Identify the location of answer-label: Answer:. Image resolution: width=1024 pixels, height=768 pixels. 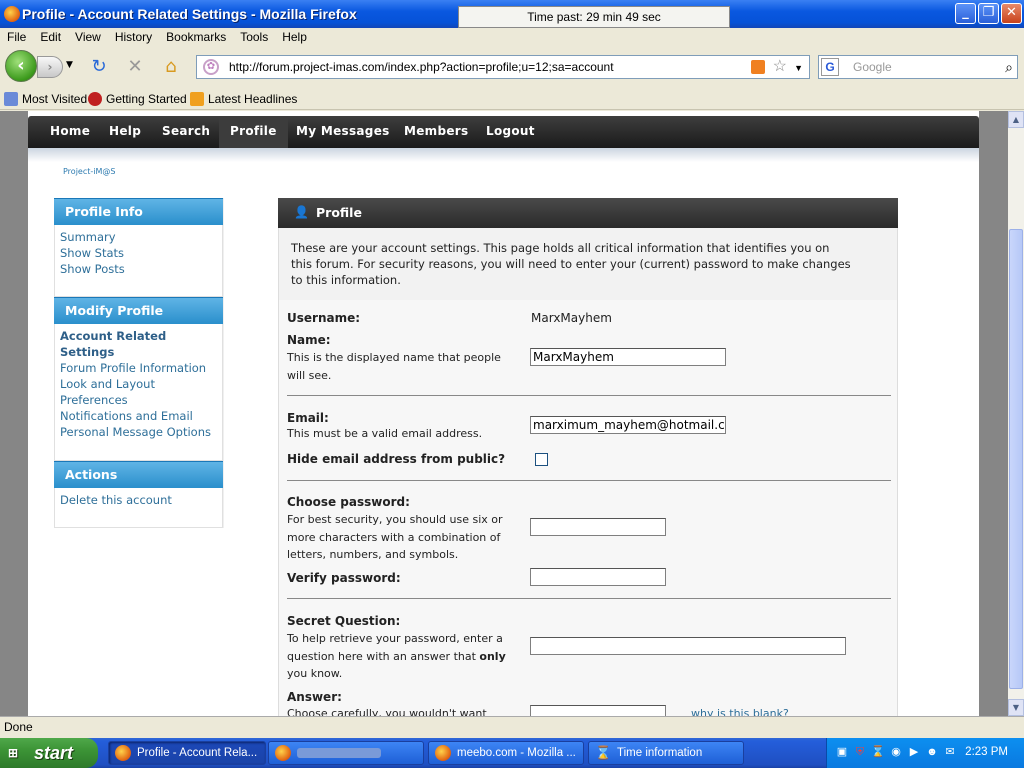
(314, 697).